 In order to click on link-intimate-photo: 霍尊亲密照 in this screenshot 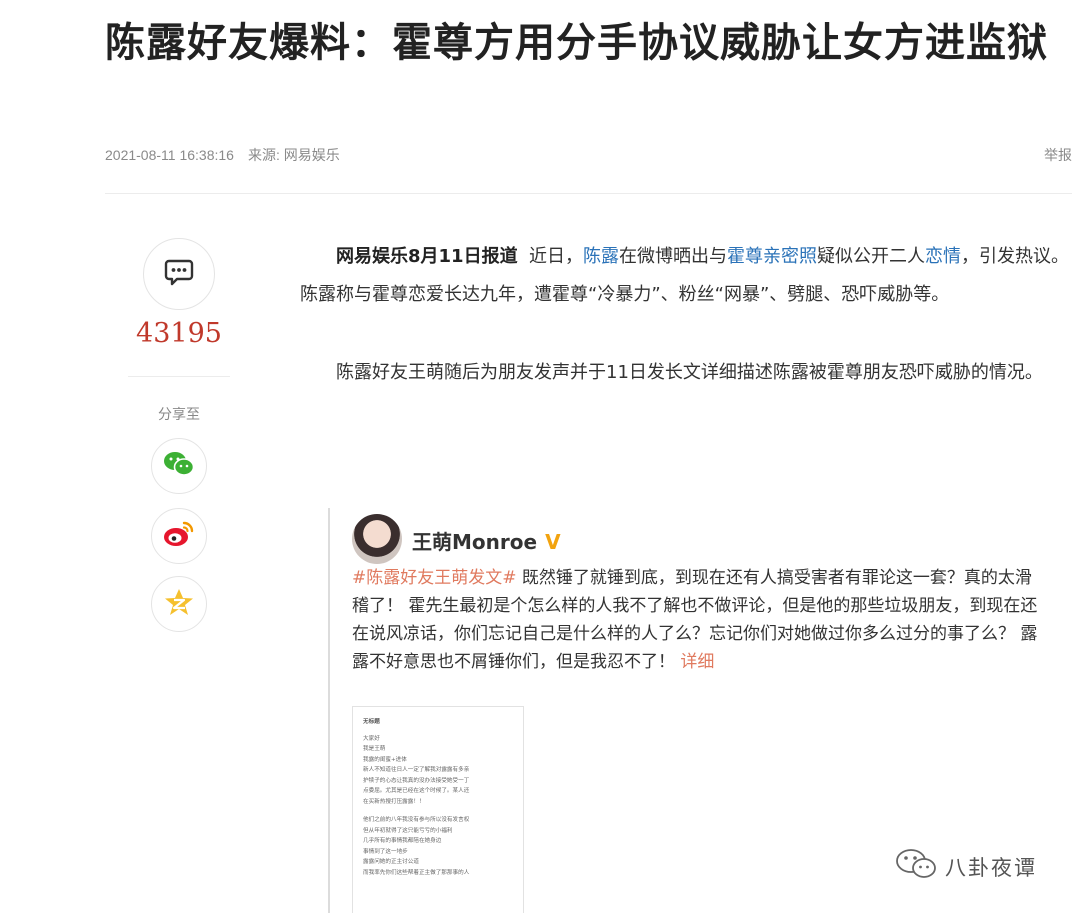, I will do `click(772, 256)`.